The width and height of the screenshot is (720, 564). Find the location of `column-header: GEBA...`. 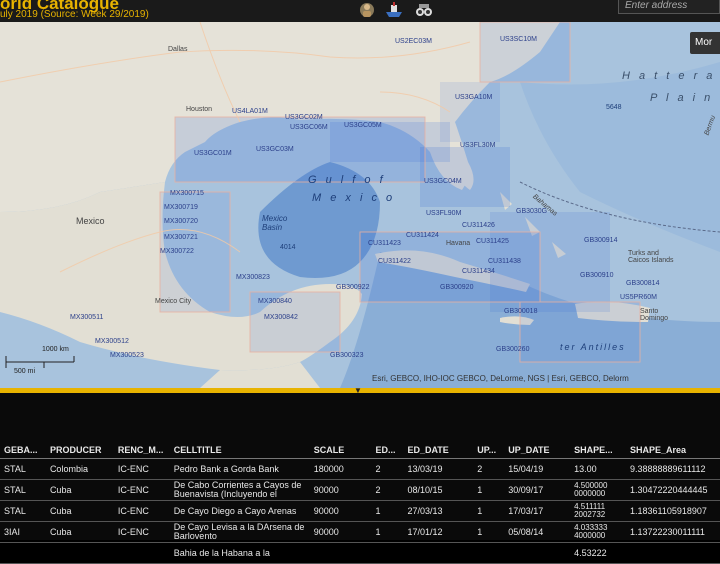

column-header: GEBA... is located at coordinates (23, 450).